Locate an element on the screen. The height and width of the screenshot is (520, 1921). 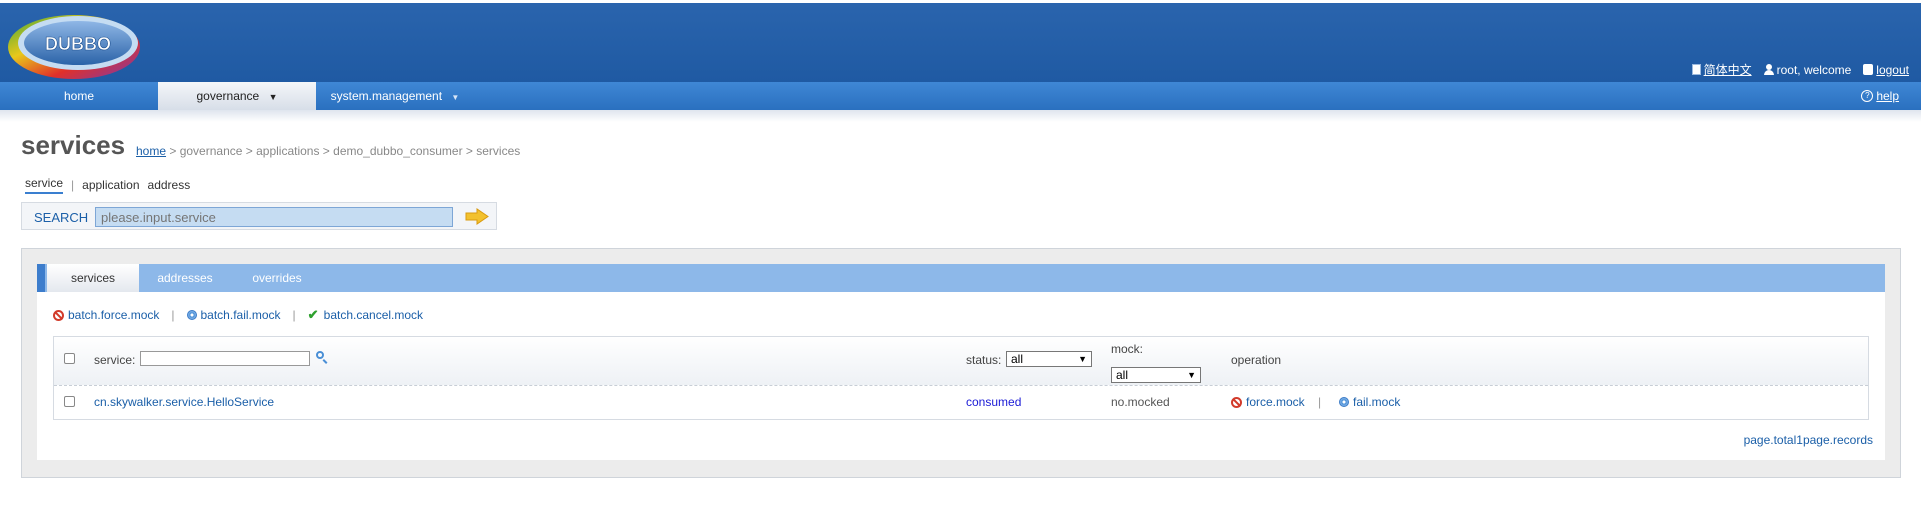
logout-icon is located at coordinates (1868, 69).